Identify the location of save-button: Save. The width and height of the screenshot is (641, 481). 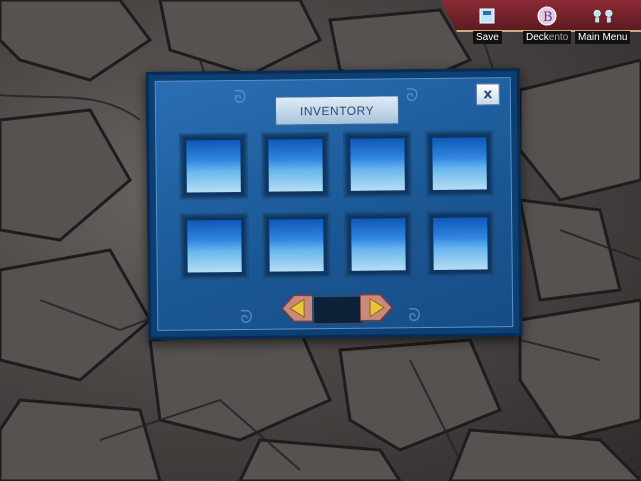
(487, 24).